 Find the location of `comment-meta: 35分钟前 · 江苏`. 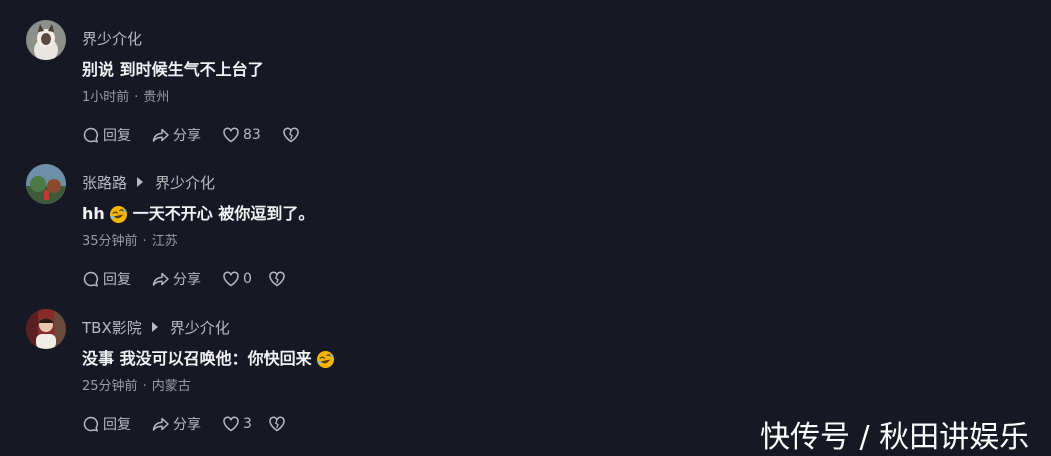

comment-meta: 35分钟前 · 江苏 is located at coordinates (130, 239).